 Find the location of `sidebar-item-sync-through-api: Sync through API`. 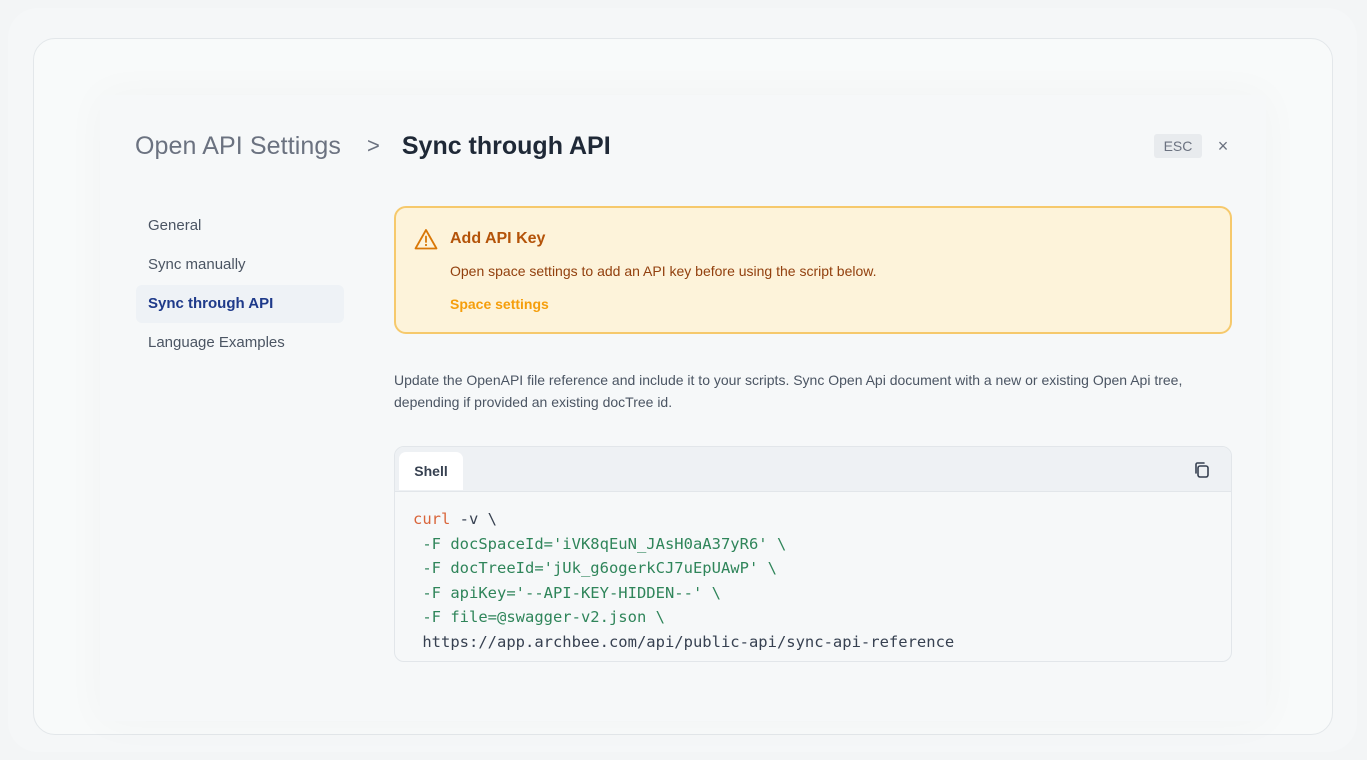

sidebar-item-sync-through-api: Sync through API is located at coordinates (240, 304).